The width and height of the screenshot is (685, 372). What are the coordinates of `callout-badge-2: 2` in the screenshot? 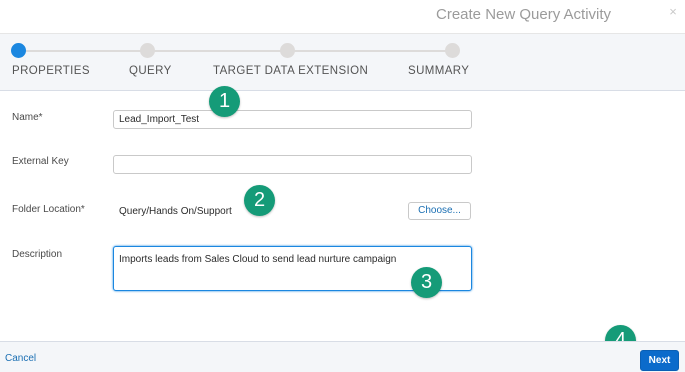 It's located at (259, 200).